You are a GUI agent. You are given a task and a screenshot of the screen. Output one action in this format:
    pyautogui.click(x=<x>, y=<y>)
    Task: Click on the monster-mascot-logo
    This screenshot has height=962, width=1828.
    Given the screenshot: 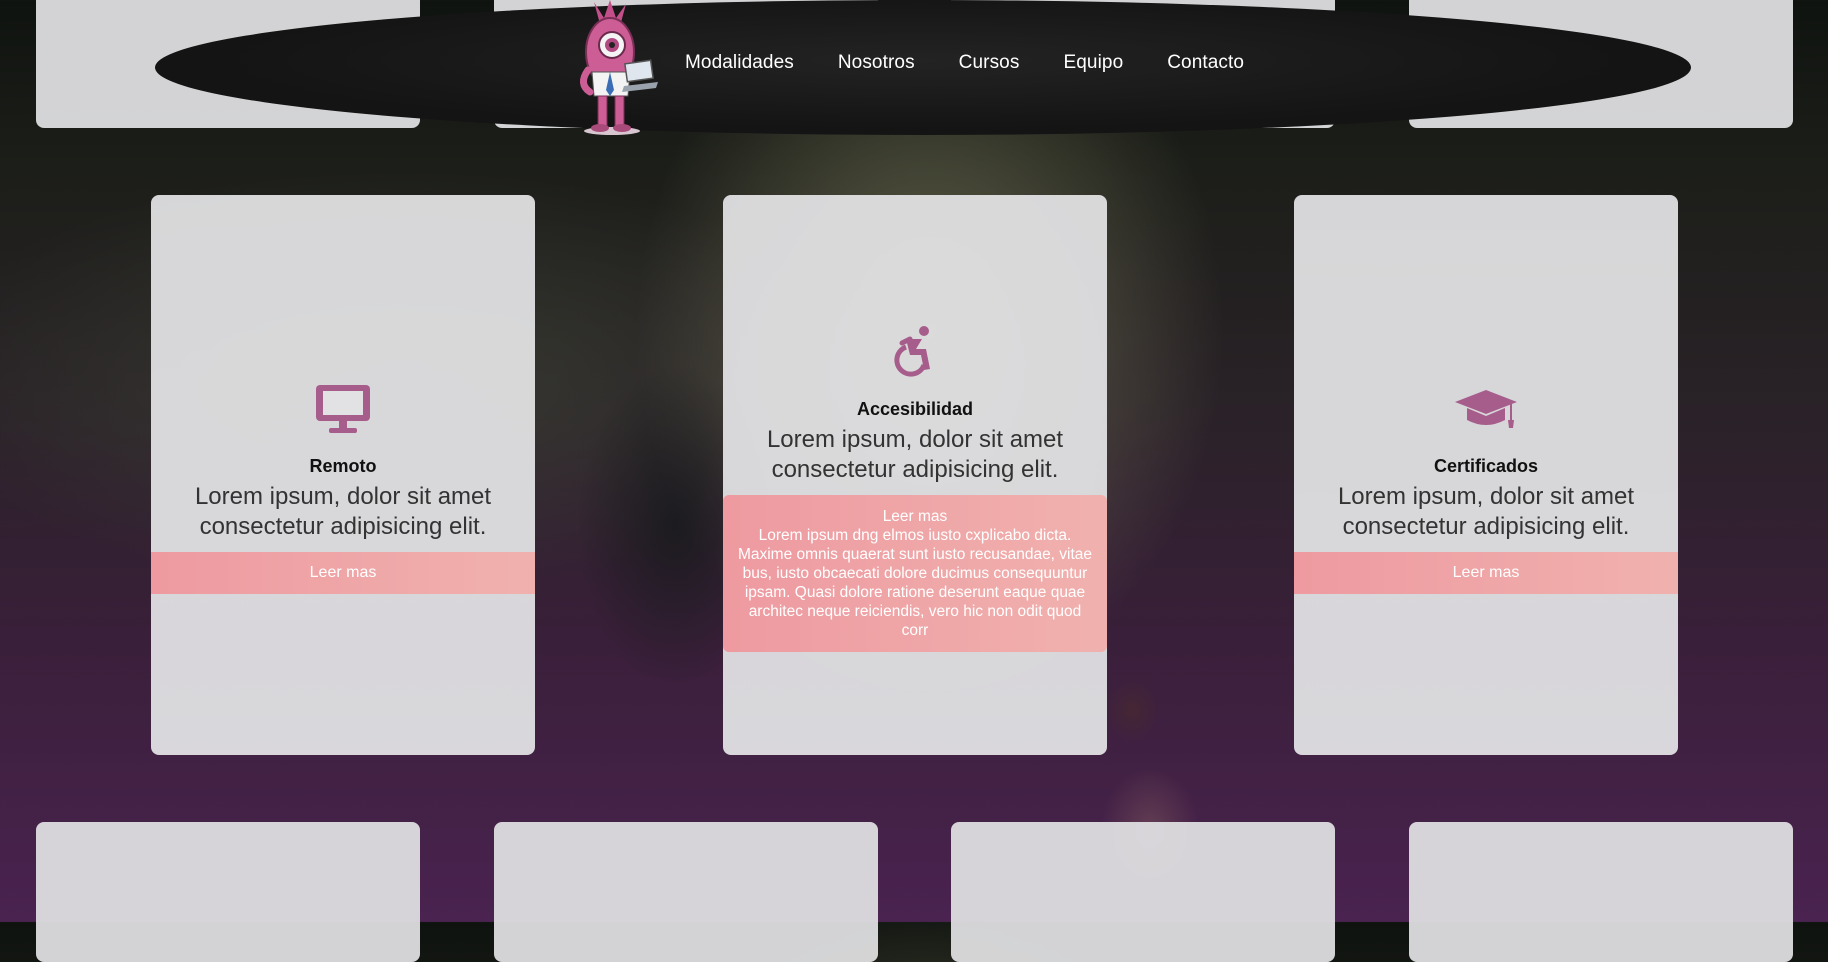 What is the action you would take?
    pyautogui.click(x=615, y=68)
    